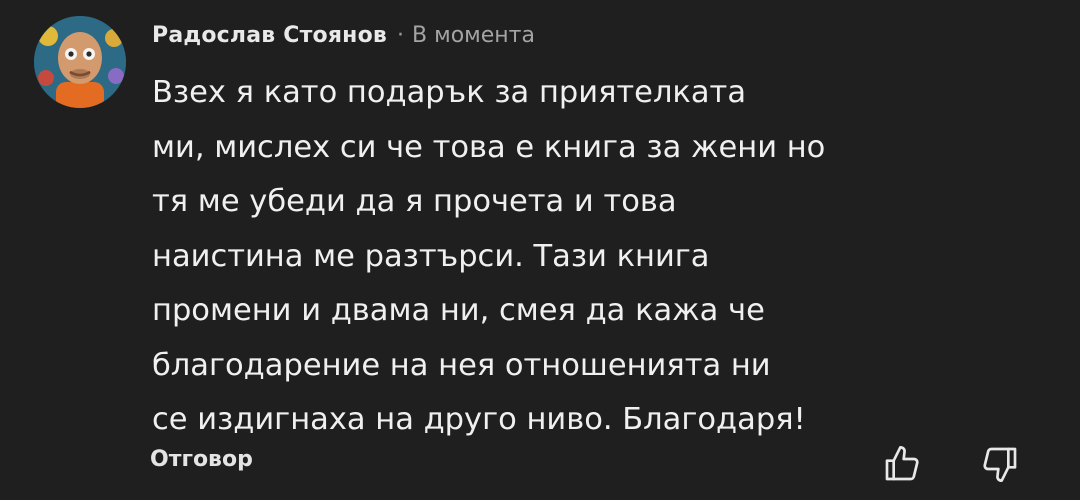 This screenshot has height=500, width=1080. I want to click on comment-line: тя ме убеди да я прочета и това, so click(414, 201).